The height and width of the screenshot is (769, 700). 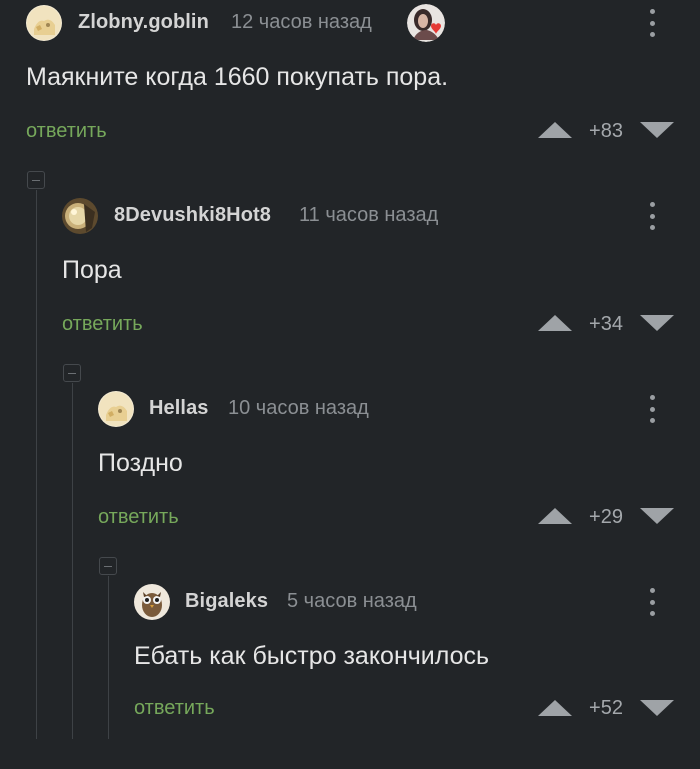 What do you see at coordinates (226, 601) in the screenshot?
I see `username: Bigaleks` at bounding box center [226, 601].